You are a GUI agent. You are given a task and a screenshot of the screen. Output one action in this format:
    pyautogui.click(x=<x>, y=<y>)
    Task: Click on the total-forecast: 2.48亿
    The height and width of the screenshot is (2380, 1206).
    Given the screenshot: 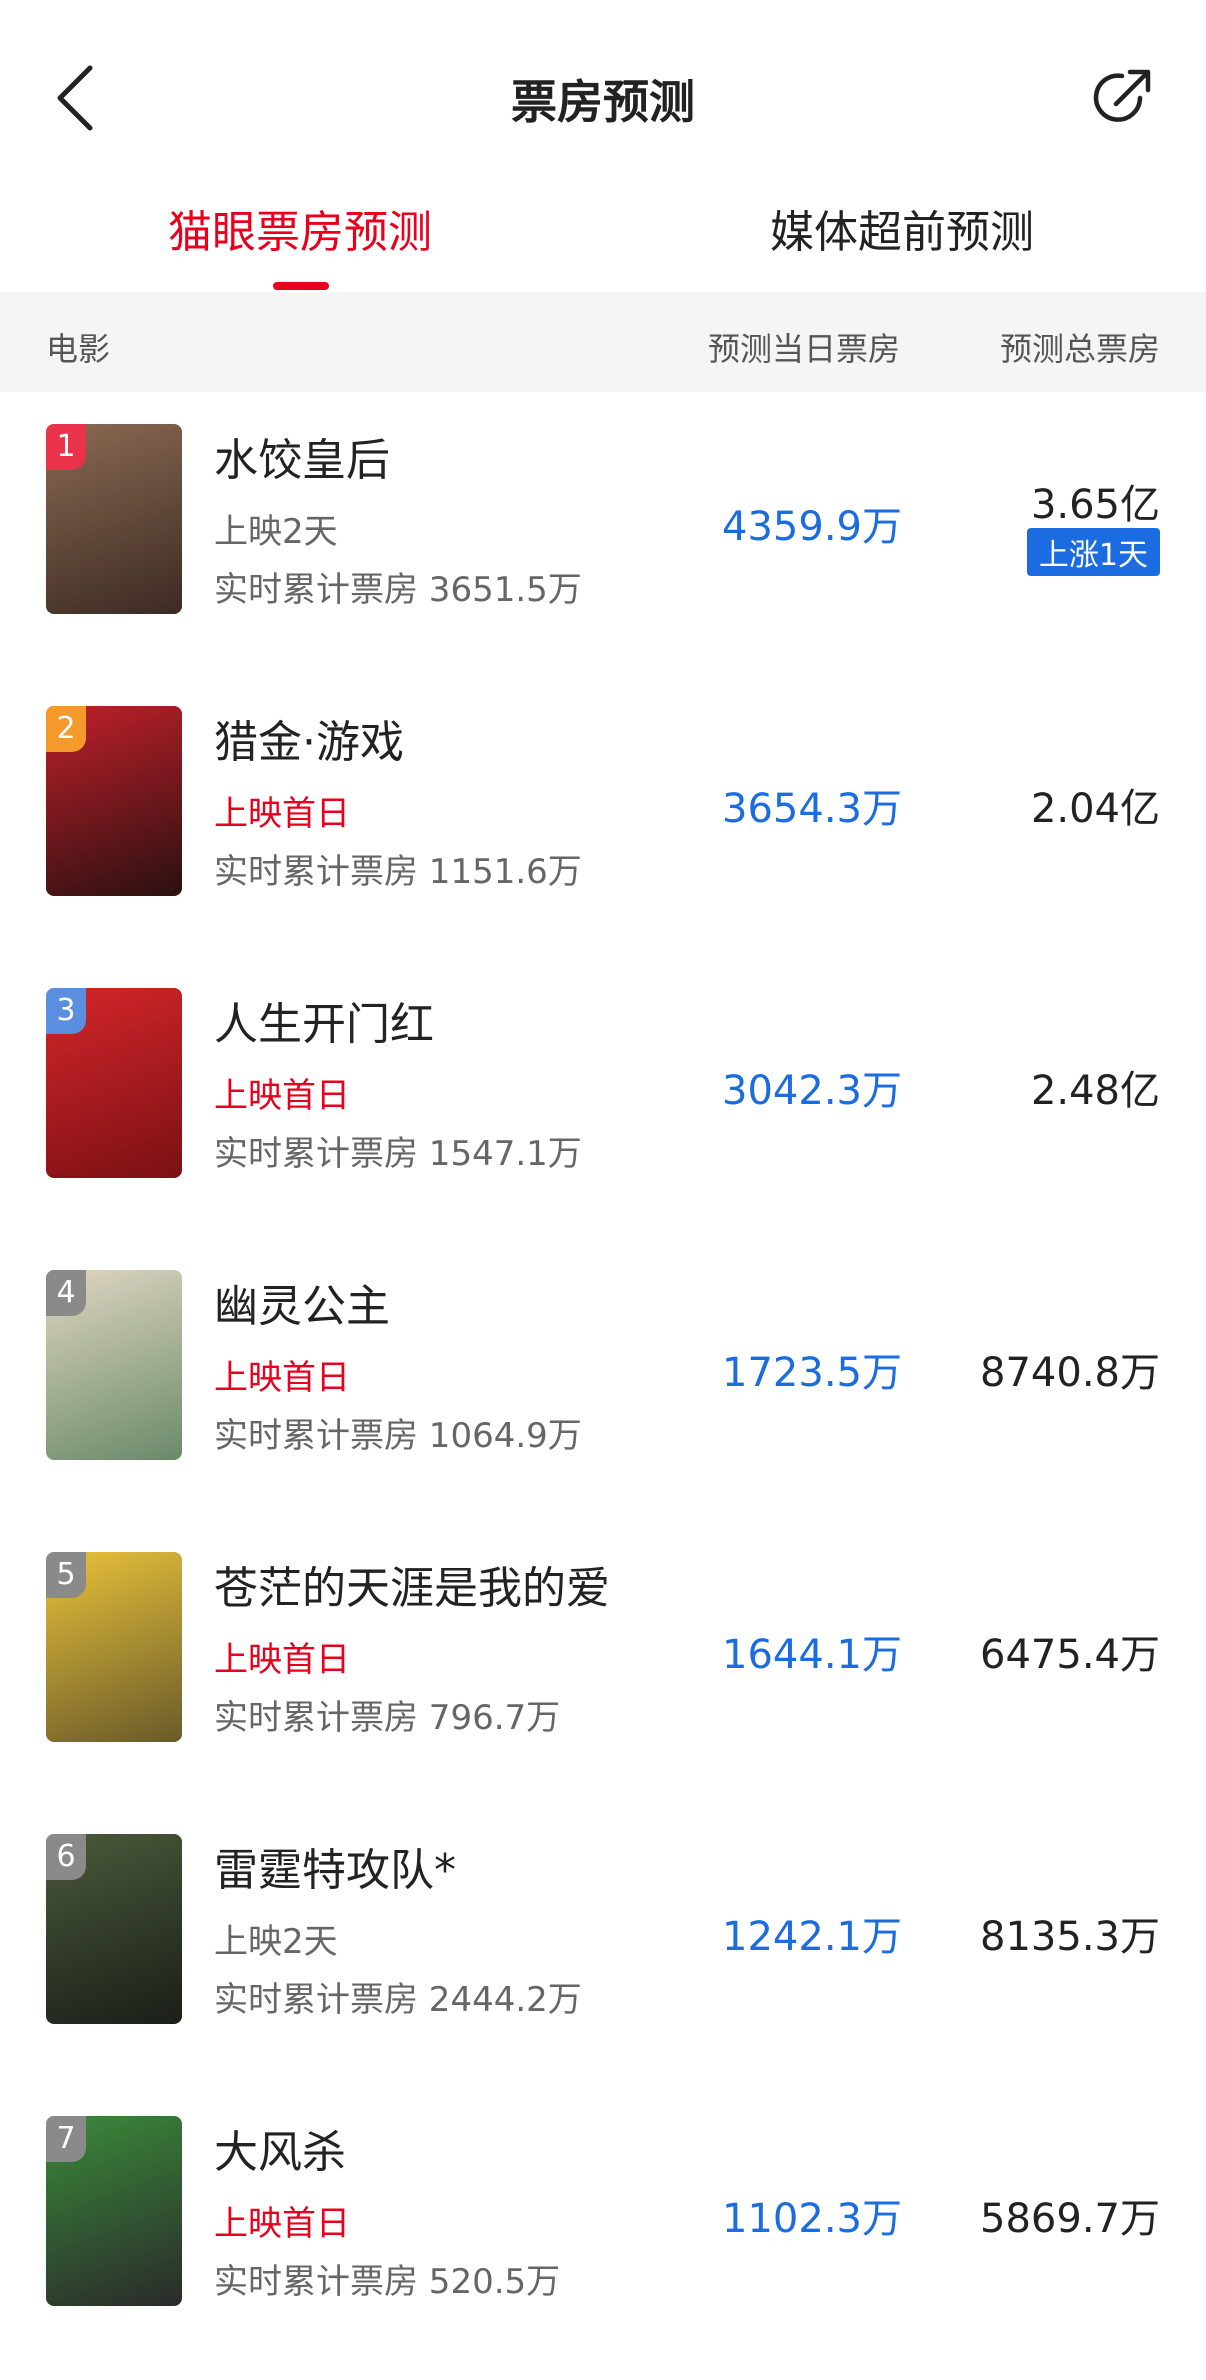 What is the action you would take?
    pyautogui.click(x=1095, y=1091)
    